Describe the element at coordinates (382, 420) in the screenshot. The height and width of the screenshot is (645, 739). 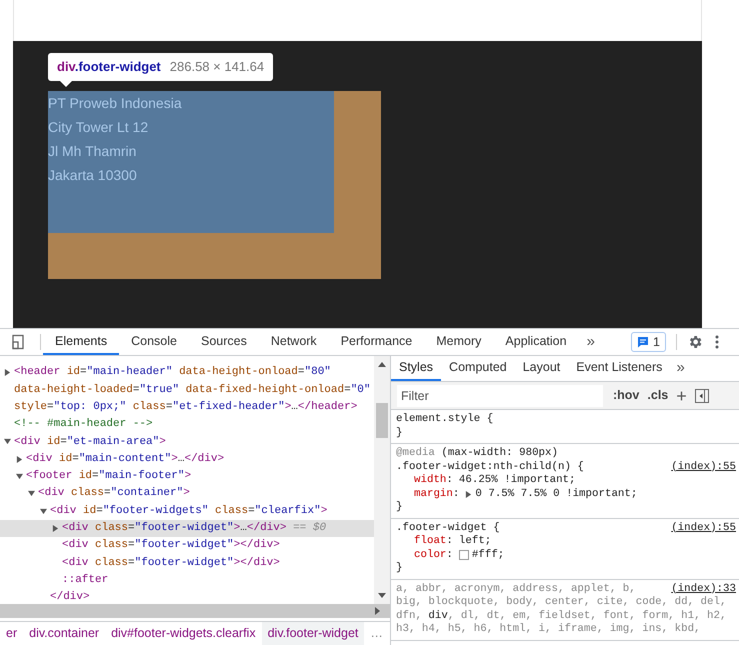
I see `scrollbar-thumb` at that location.